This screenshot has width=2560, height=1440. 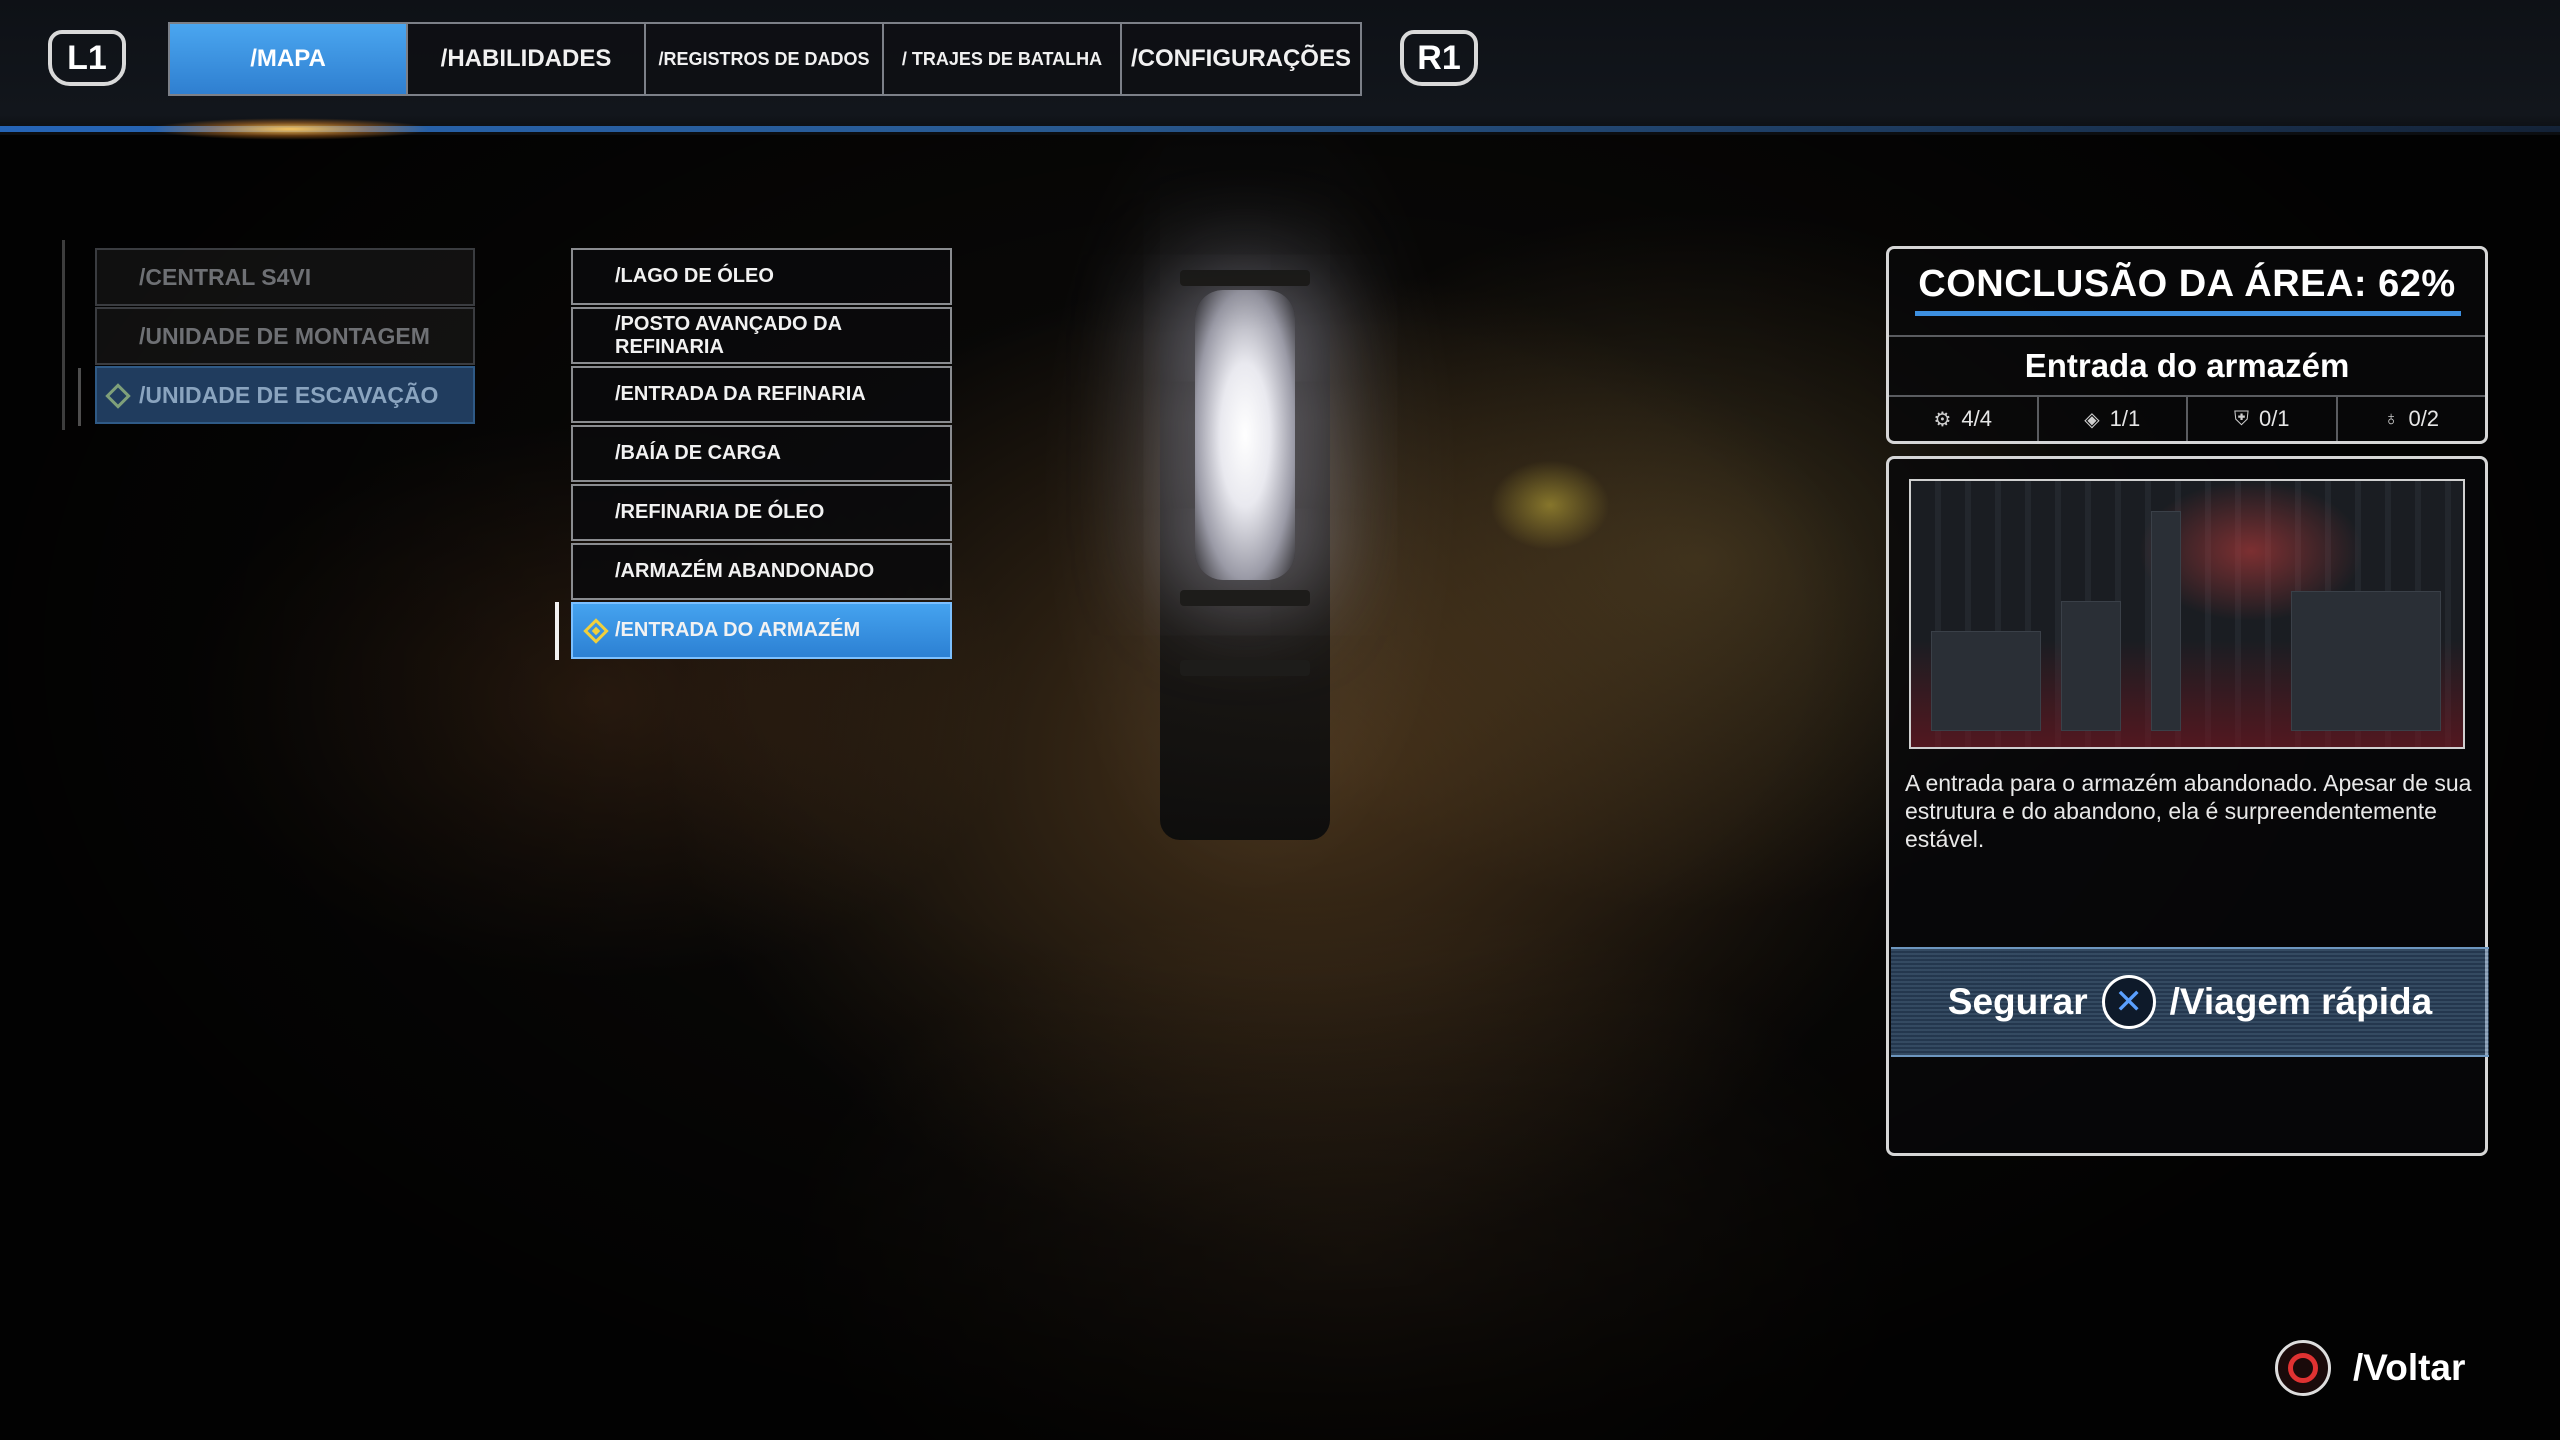 I want to click on area-item-label: /UNIDADE DE MONTAGEM, so click(x=284, y=335).